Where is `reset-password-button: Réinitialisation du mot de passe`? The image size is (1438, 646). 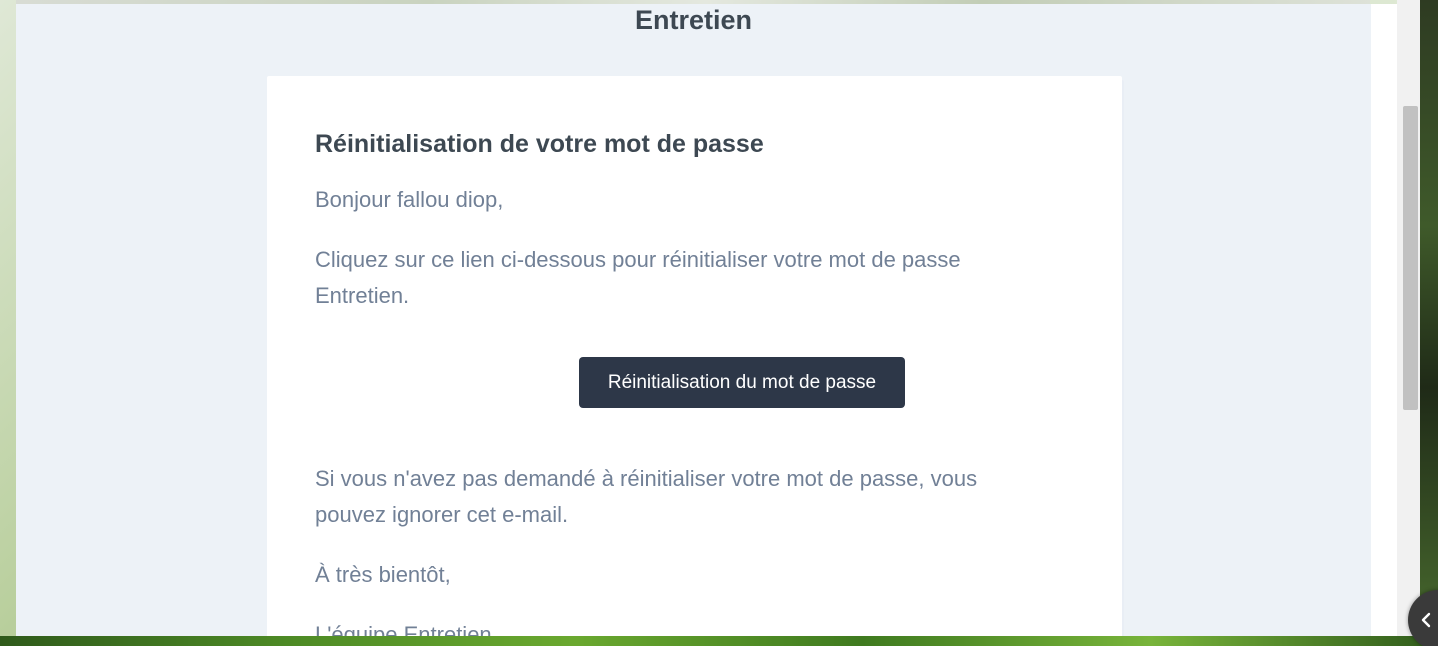
reset-password-button: Réinitialisation du mot de passe is located at coordinates (742, 382).